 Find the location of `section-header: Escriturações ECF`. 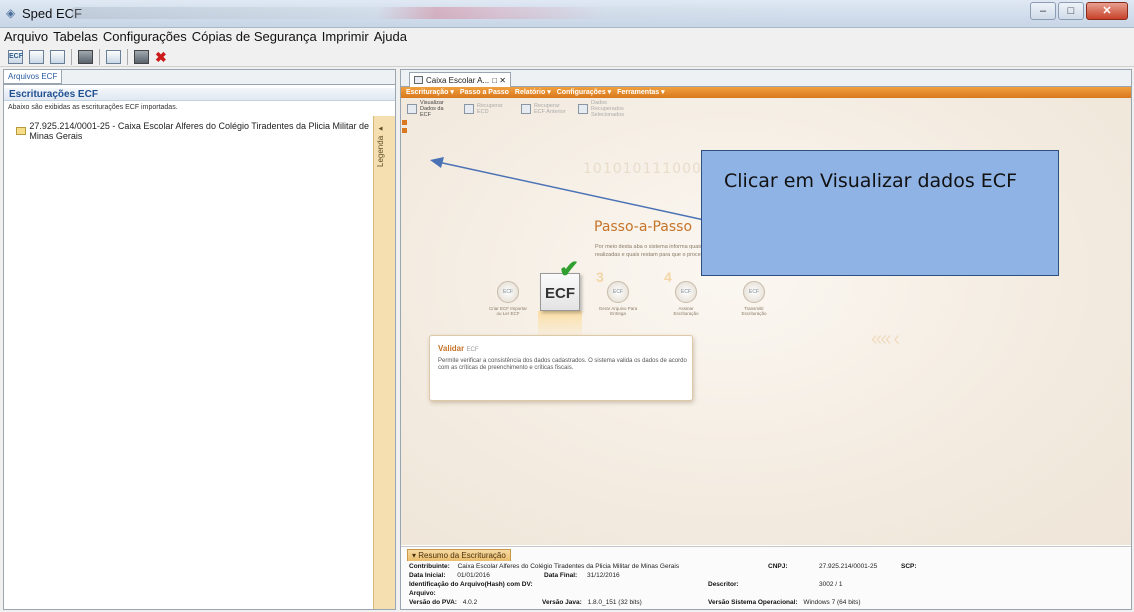

section-header: Escriturações ECF is located at coordinates (199, 94).